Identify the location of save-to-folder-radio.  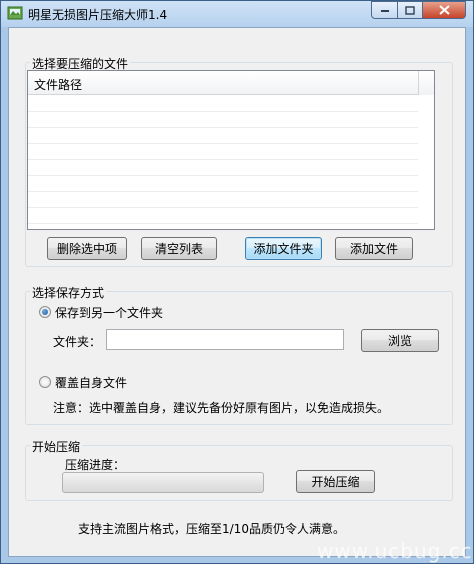
(45, 312).